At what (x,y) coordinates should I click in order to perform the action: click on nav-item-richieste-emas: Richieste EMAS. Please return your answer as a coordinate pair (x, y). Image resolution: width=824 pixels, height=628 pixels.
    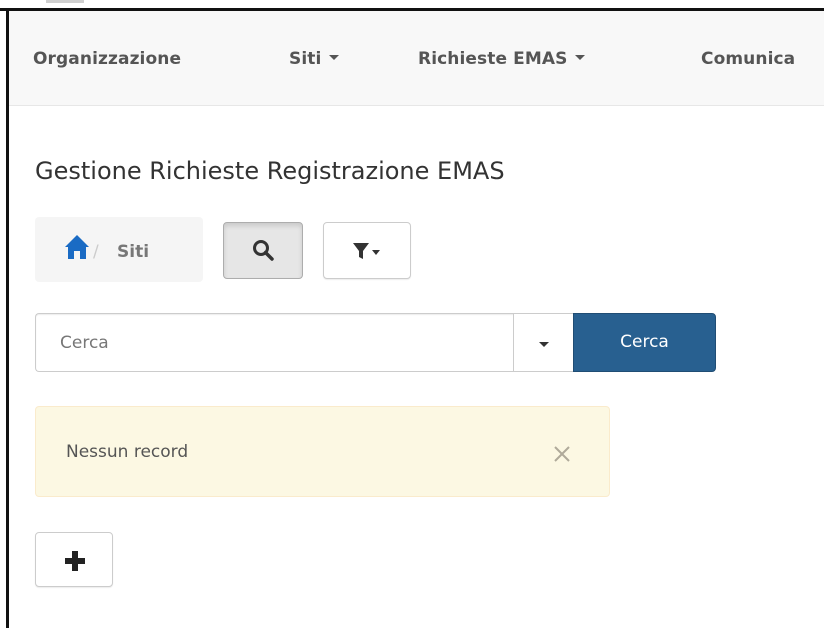
    Looking at the image, I should click on (502, 59).